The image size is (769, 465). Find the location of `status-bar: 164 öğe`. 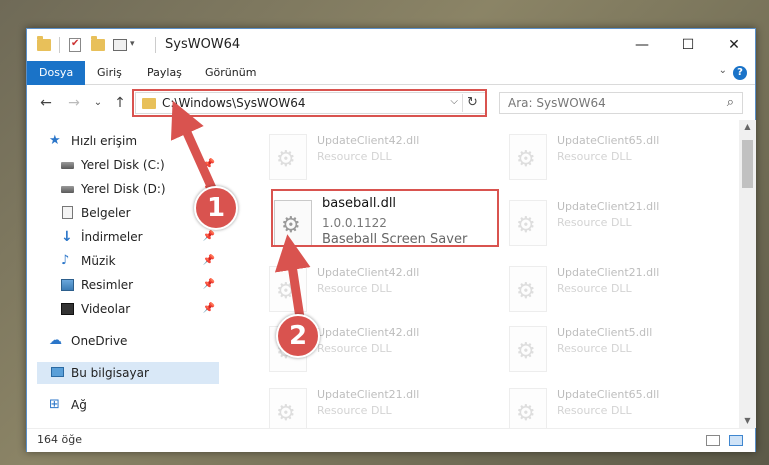

status-bar: 164 öğe is located at coordinates (391, 440).